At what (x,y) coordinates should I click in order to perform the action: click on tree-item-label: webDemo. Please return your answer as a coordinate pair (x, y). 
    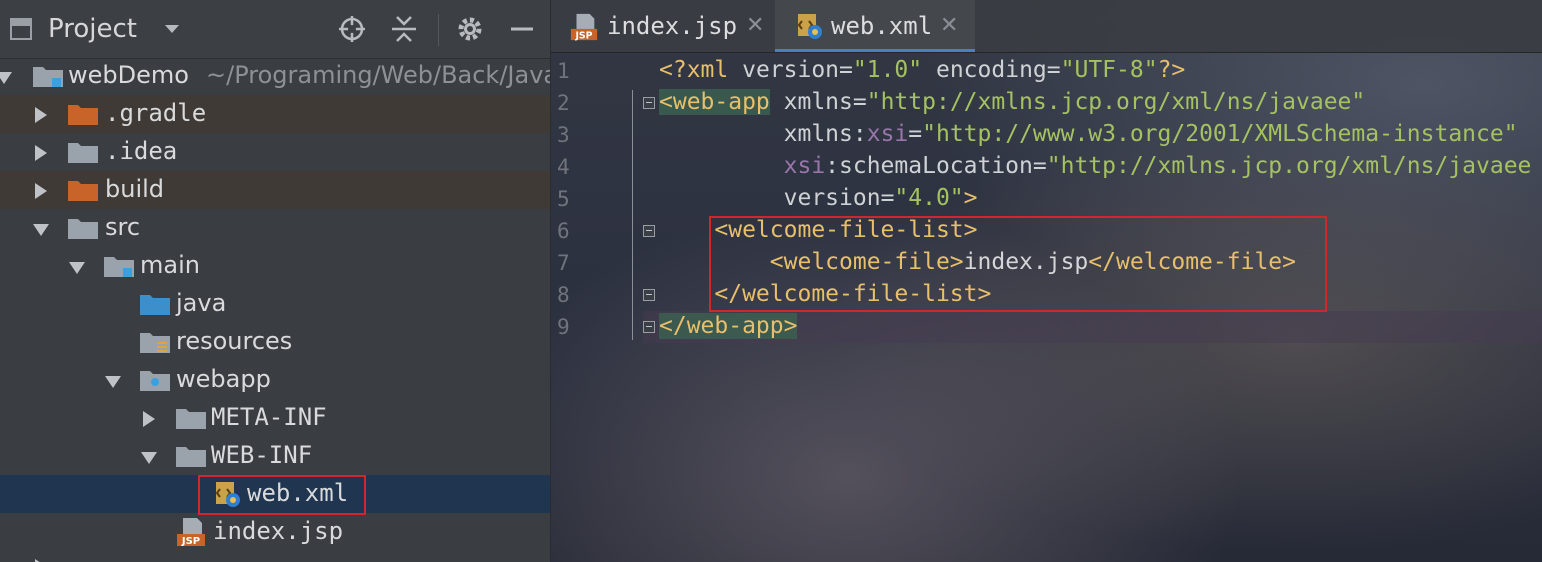
    Looking at the image, I should click on (128, 75).